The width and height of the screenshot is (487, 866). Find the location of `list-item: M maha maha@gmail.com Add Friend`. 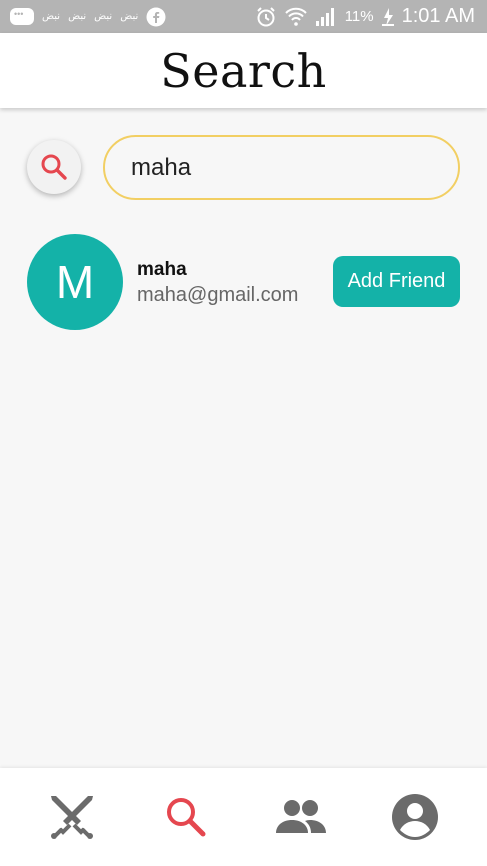

list-item: M maha maha@gmail.com Add Friend is located at coordinates (243, 282).